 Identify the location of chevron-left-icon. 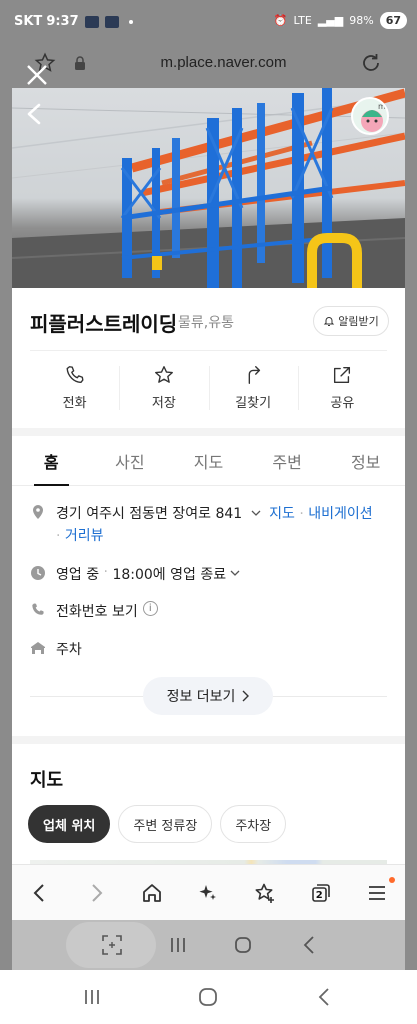
(38, 892).